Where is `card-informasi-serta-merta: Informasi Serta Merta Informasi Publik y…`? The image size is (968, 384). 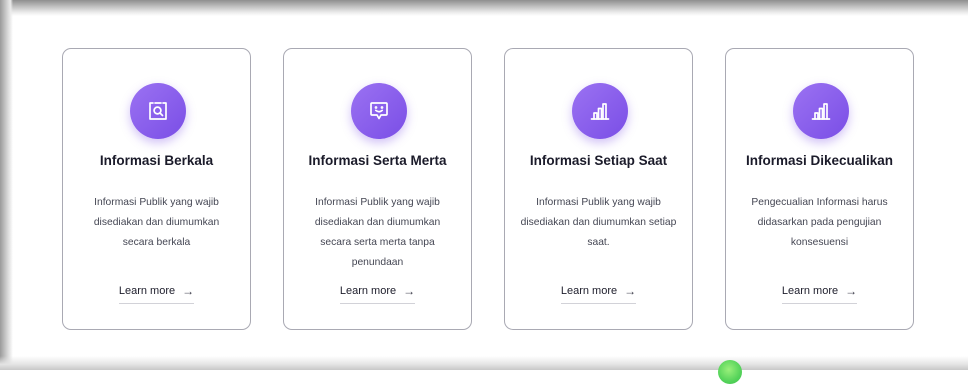 card-informasi-serta-merta: Informasi Serta Merta Informasi Publik y… is located at coordinates (377, 189).